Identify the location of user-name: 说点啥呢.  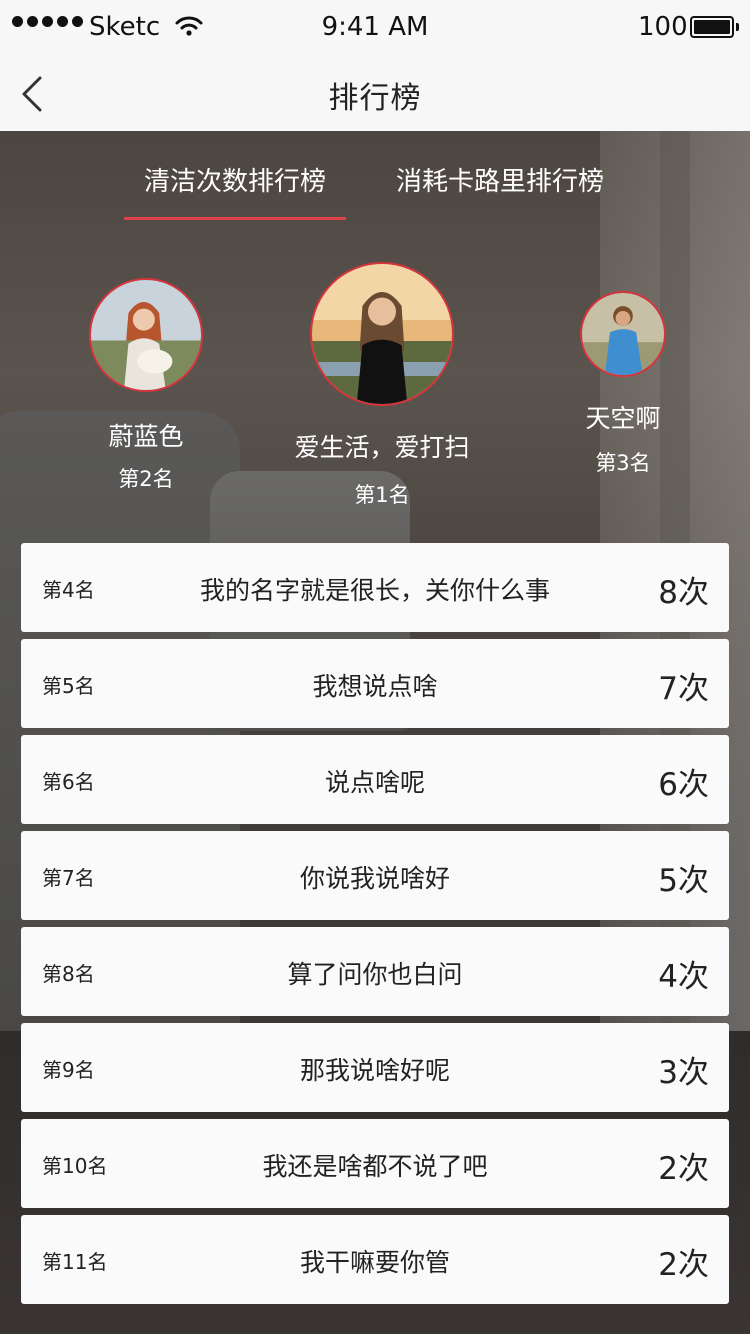
(374, 782).